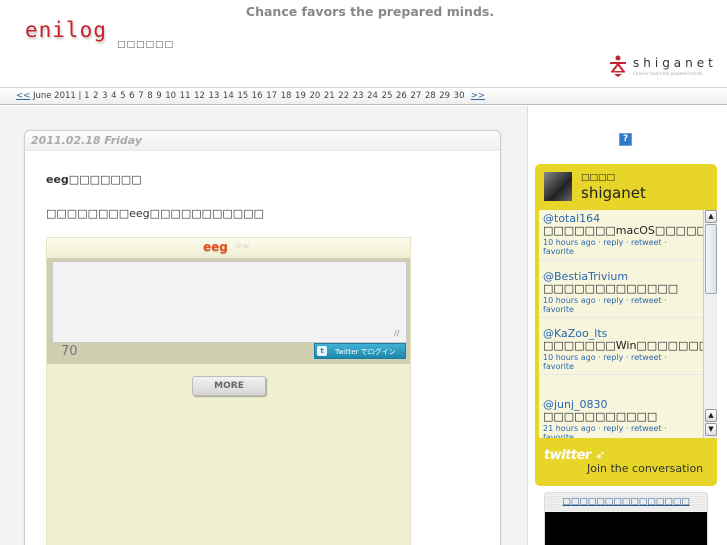 The width and height of the screenshot is (727, 545). Describe the element at coordinates (370, 11) in the screenshot. I see `site-tagline: Chance favors the prepared minds.` at that location.